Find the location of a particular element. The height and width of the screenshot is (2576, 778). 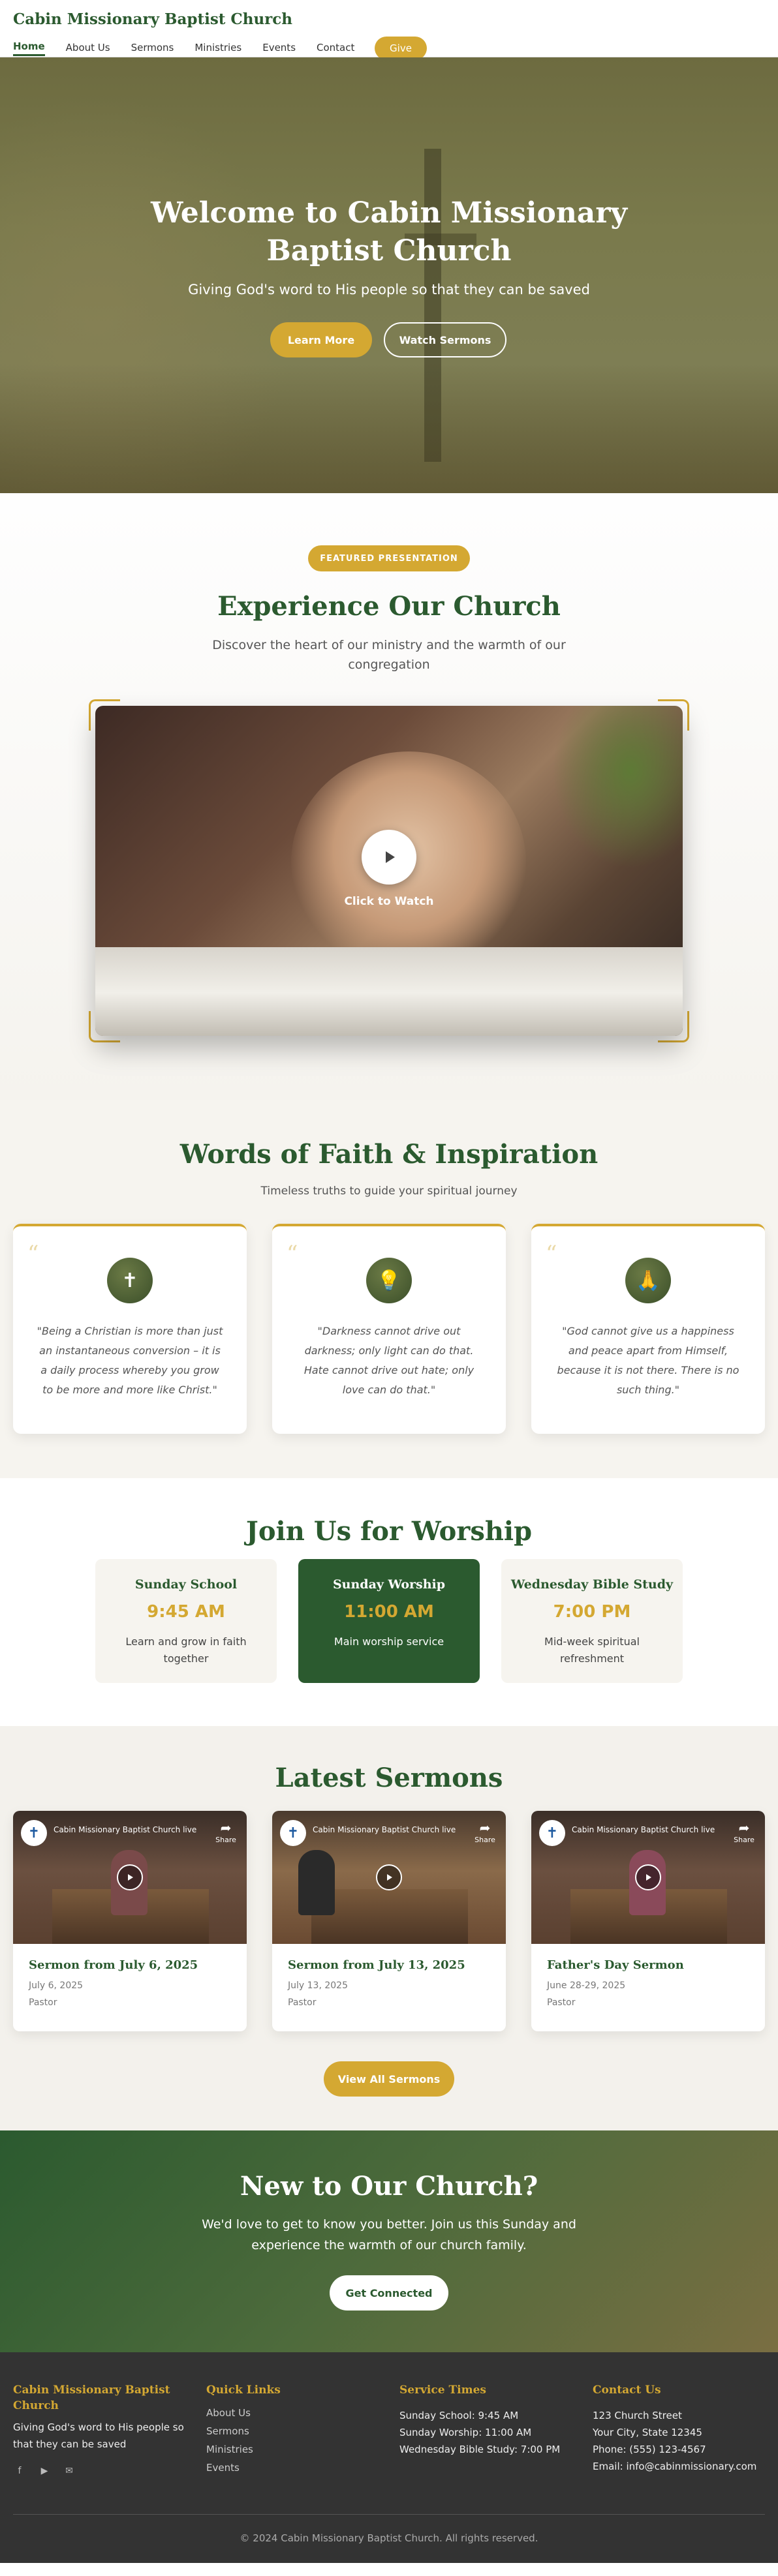

altar-image is located at coordinates (389, 1917).